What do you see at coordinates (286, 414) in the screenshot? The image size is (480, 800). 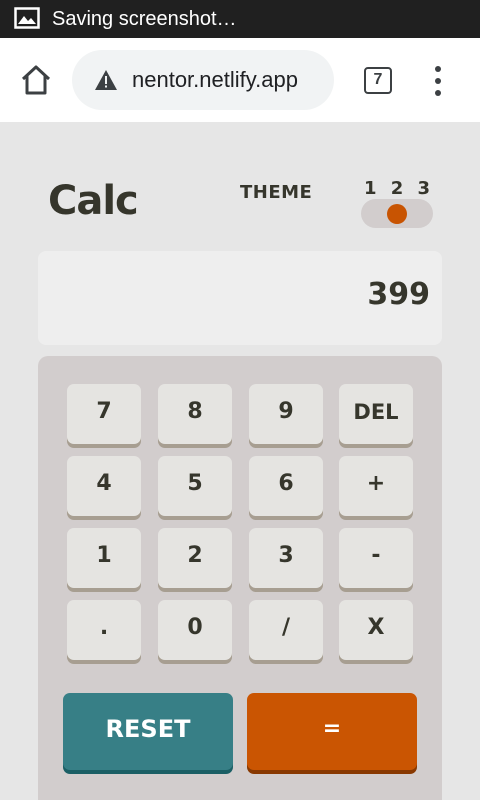 I see `key-9: 9` at bounding box center [286, 414].